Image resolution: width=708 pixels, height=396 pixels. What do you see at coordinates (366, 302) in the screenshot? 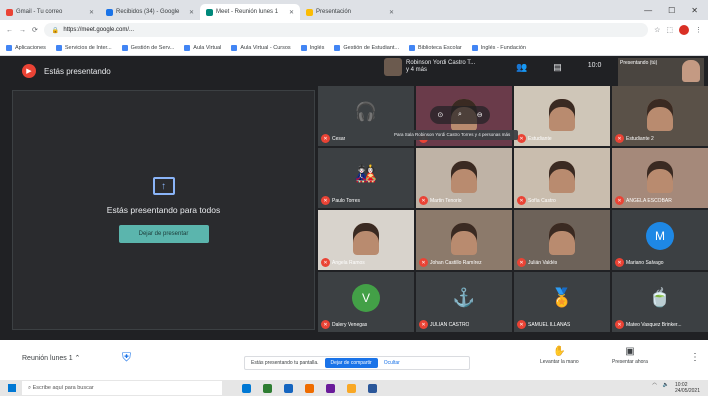
I see `participant-tile: V ✕ Dalery Venegas` at bounding box center [366, 302].